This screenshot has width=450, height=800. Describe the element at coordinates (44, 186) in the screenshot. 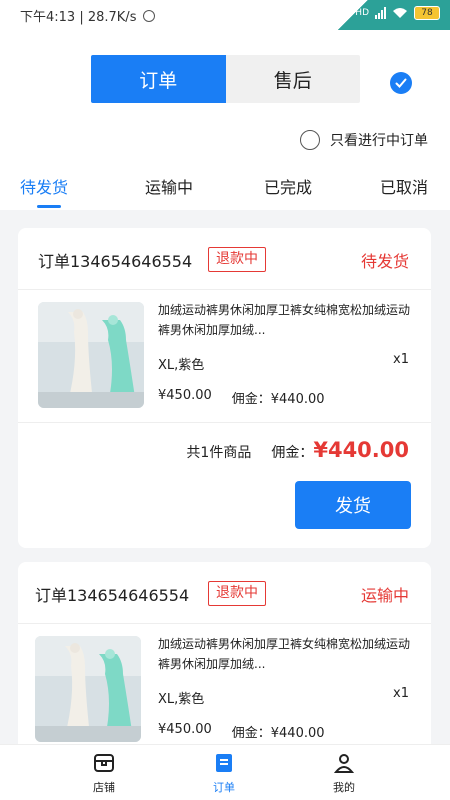

I see `tab-pending-ship: 待发货` at that location.